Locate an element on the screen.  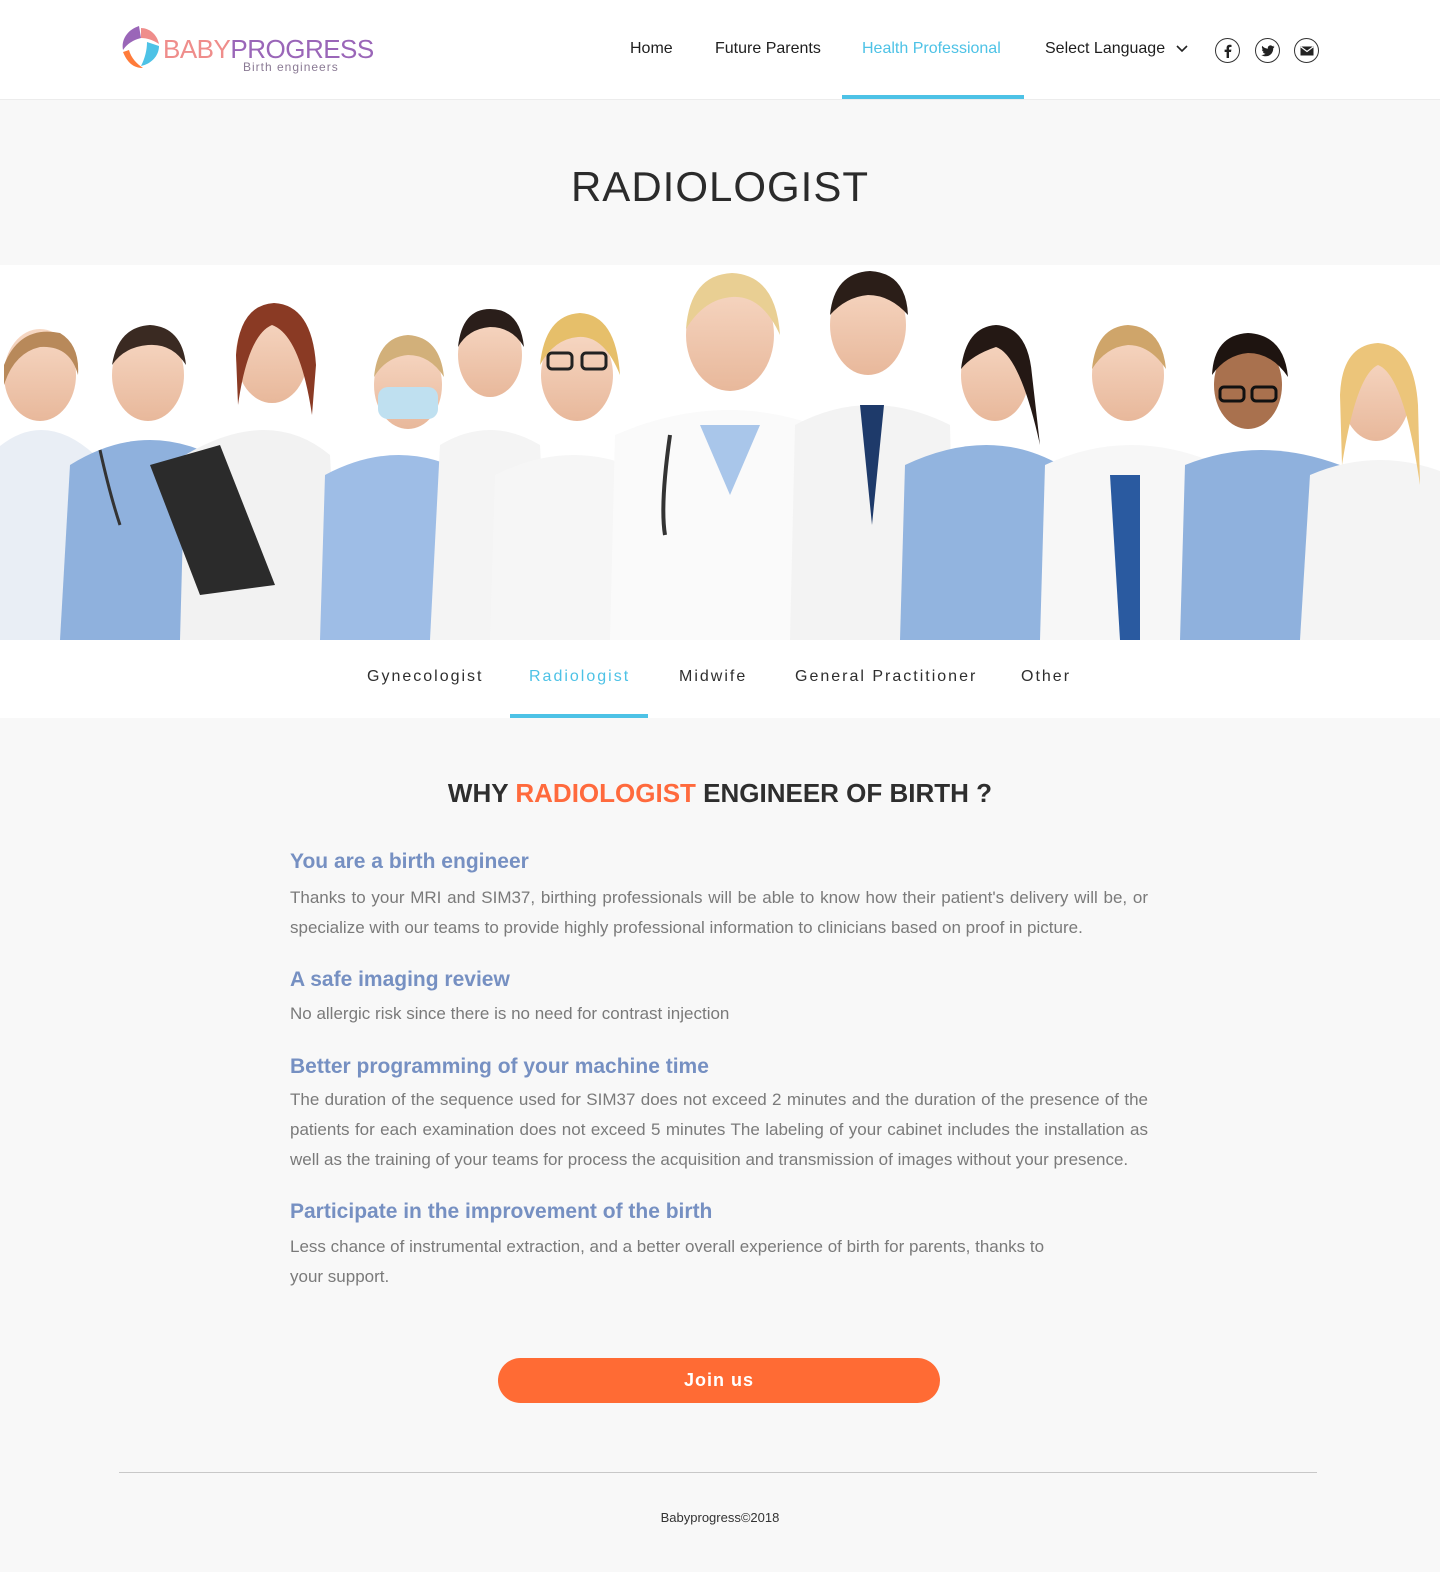
tab-midwife: Midwife is located at coordinates (713, 677).